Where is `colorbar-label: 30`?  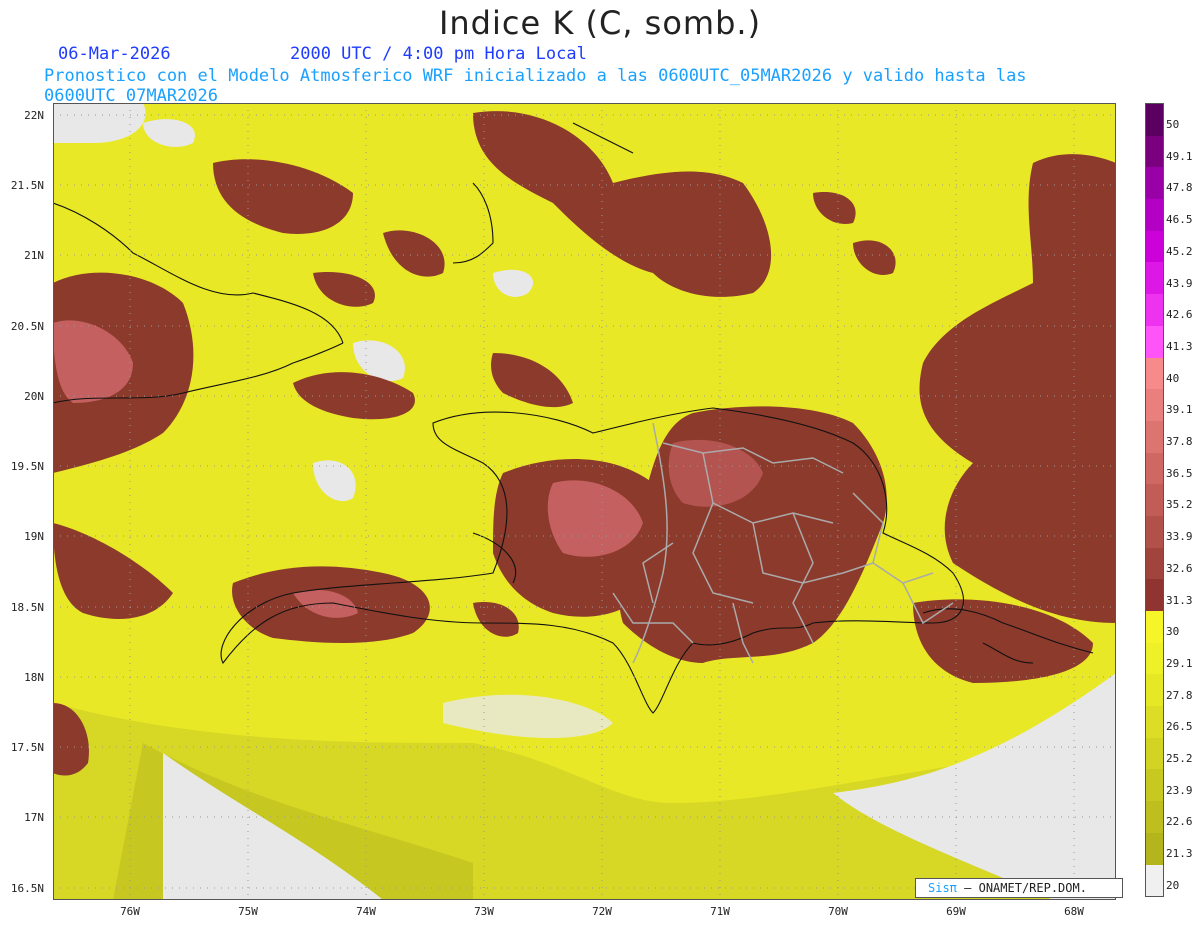
colorbar-label: 30 is located at coordinates (1173, 632).